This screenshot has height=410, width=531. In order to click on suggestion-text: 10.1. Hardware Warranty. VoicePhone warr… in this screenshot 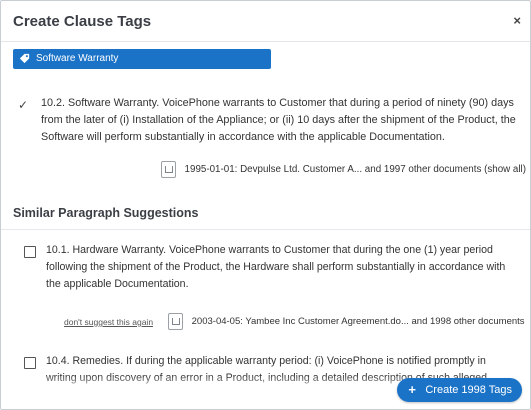, I will do `click(276, 267)`.